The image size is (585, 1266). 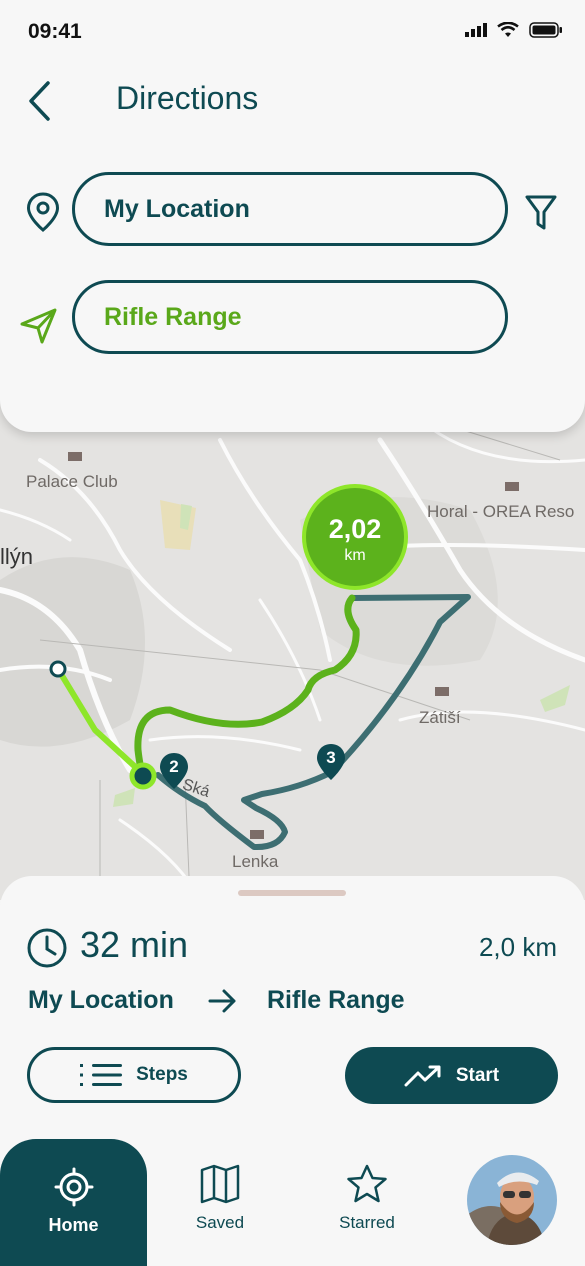 I want to click on cellular-signal-icon, so click(x=476, y=30).